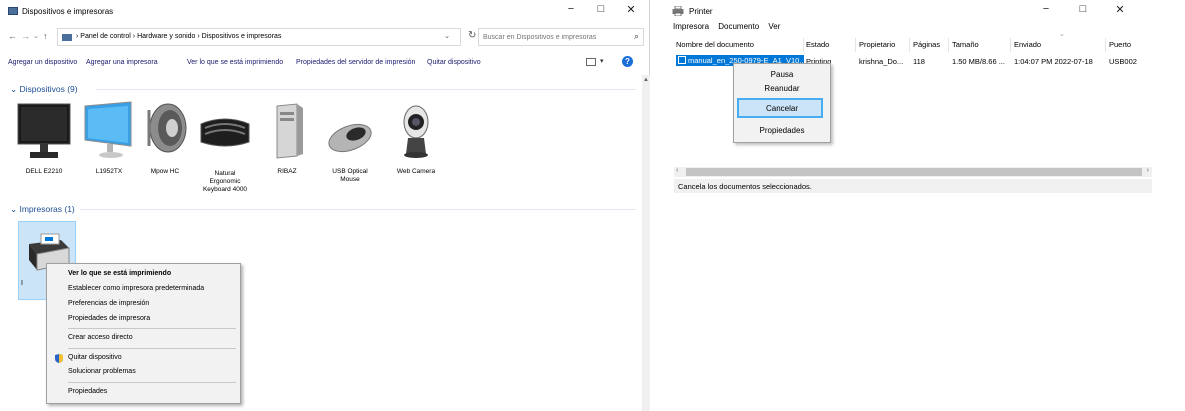  I want to click on menu-impresora: Impresora, so click(691, 26).